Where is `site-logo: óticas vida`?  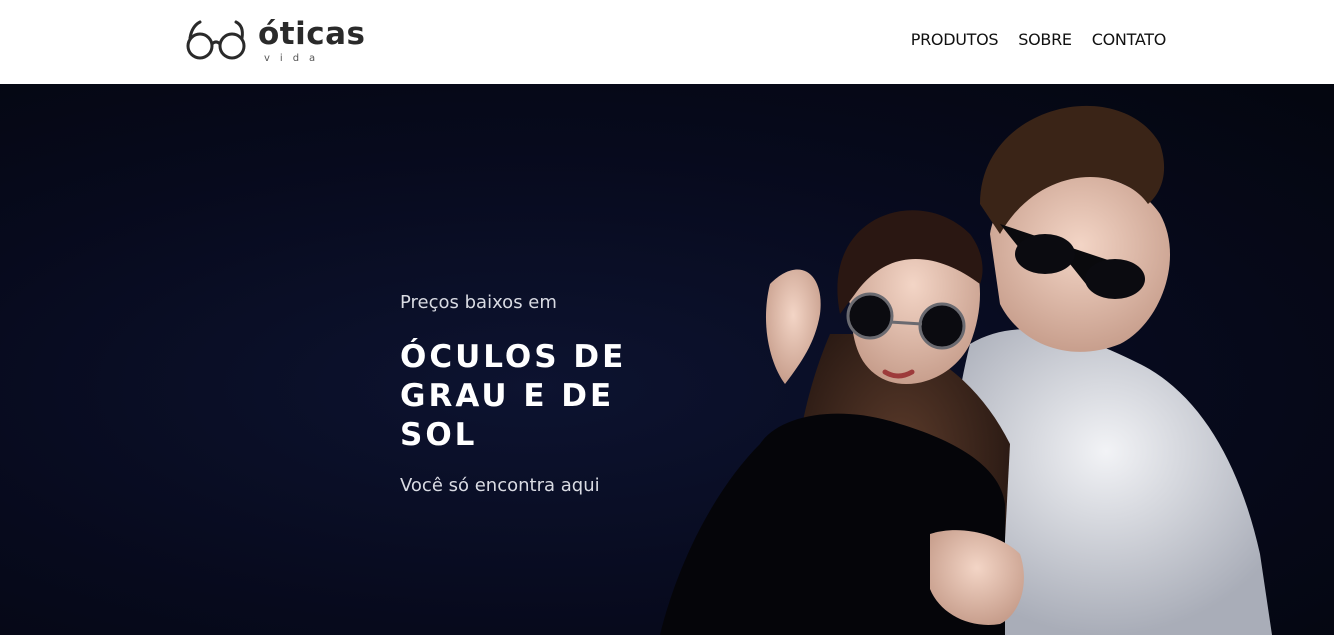
site-logo: óticas vida is located at coordinates (281, 40).